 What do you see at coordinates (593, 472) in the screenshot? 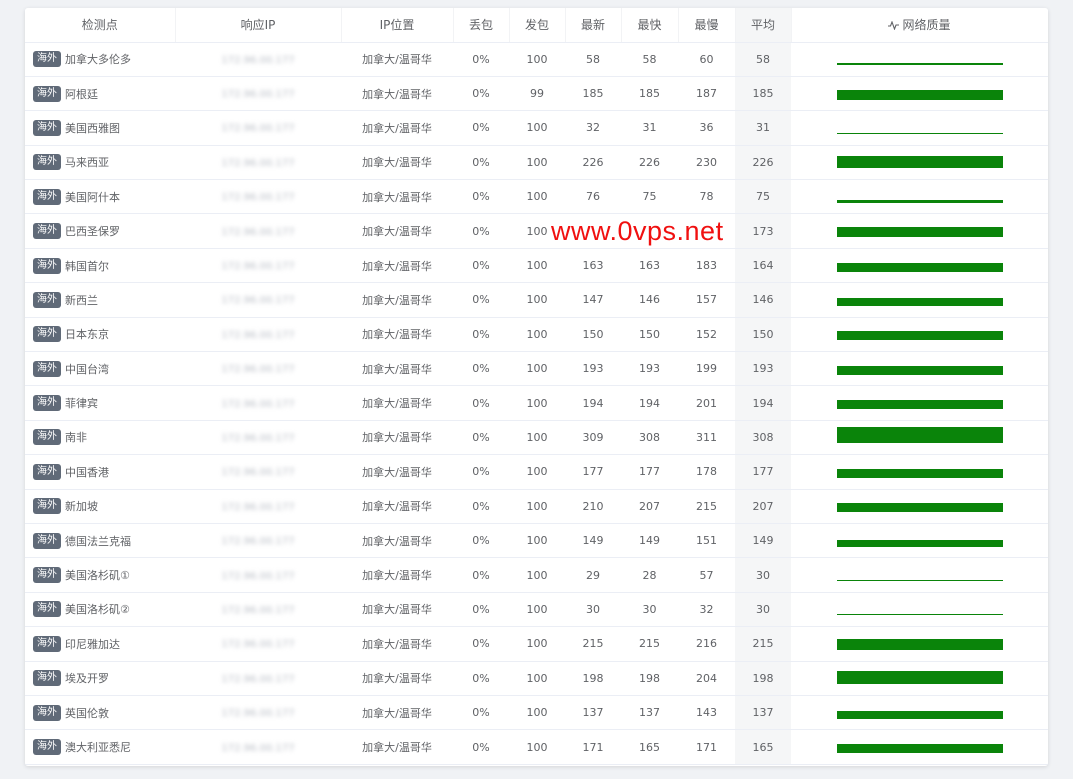
I see `latest-cell: 177` at bounding box center [593, 472].